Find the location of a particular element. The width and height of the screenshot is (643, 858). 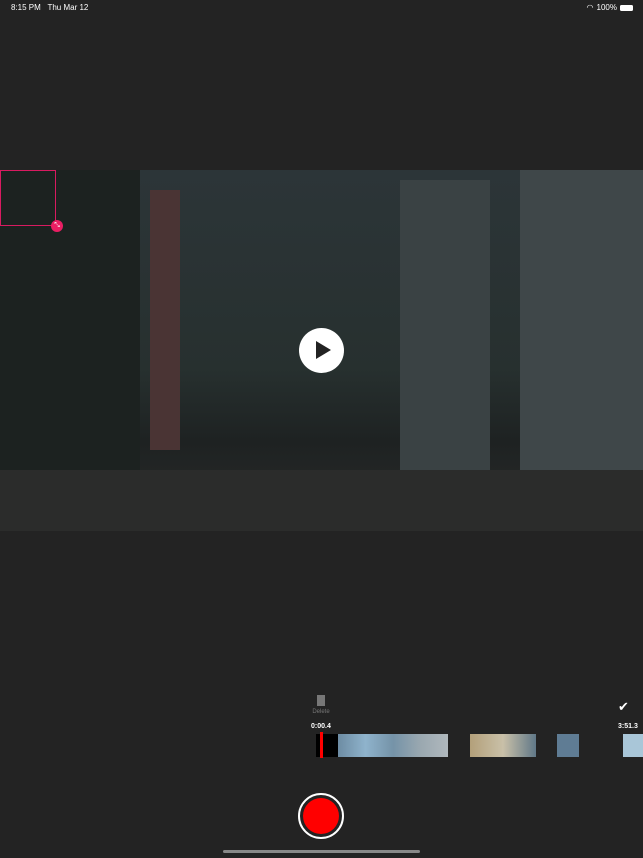

playhead is located at coordinates (321, 745).